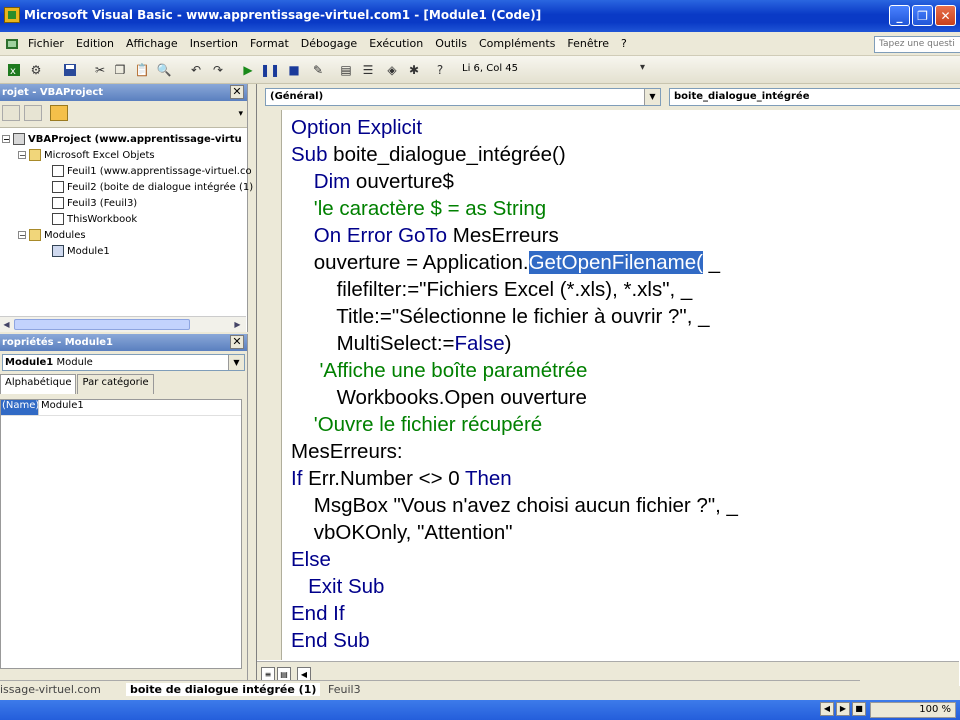 This screenshot has width=960, height=720. I want to click on menu-item-8: Compléments, so click(517, 43).